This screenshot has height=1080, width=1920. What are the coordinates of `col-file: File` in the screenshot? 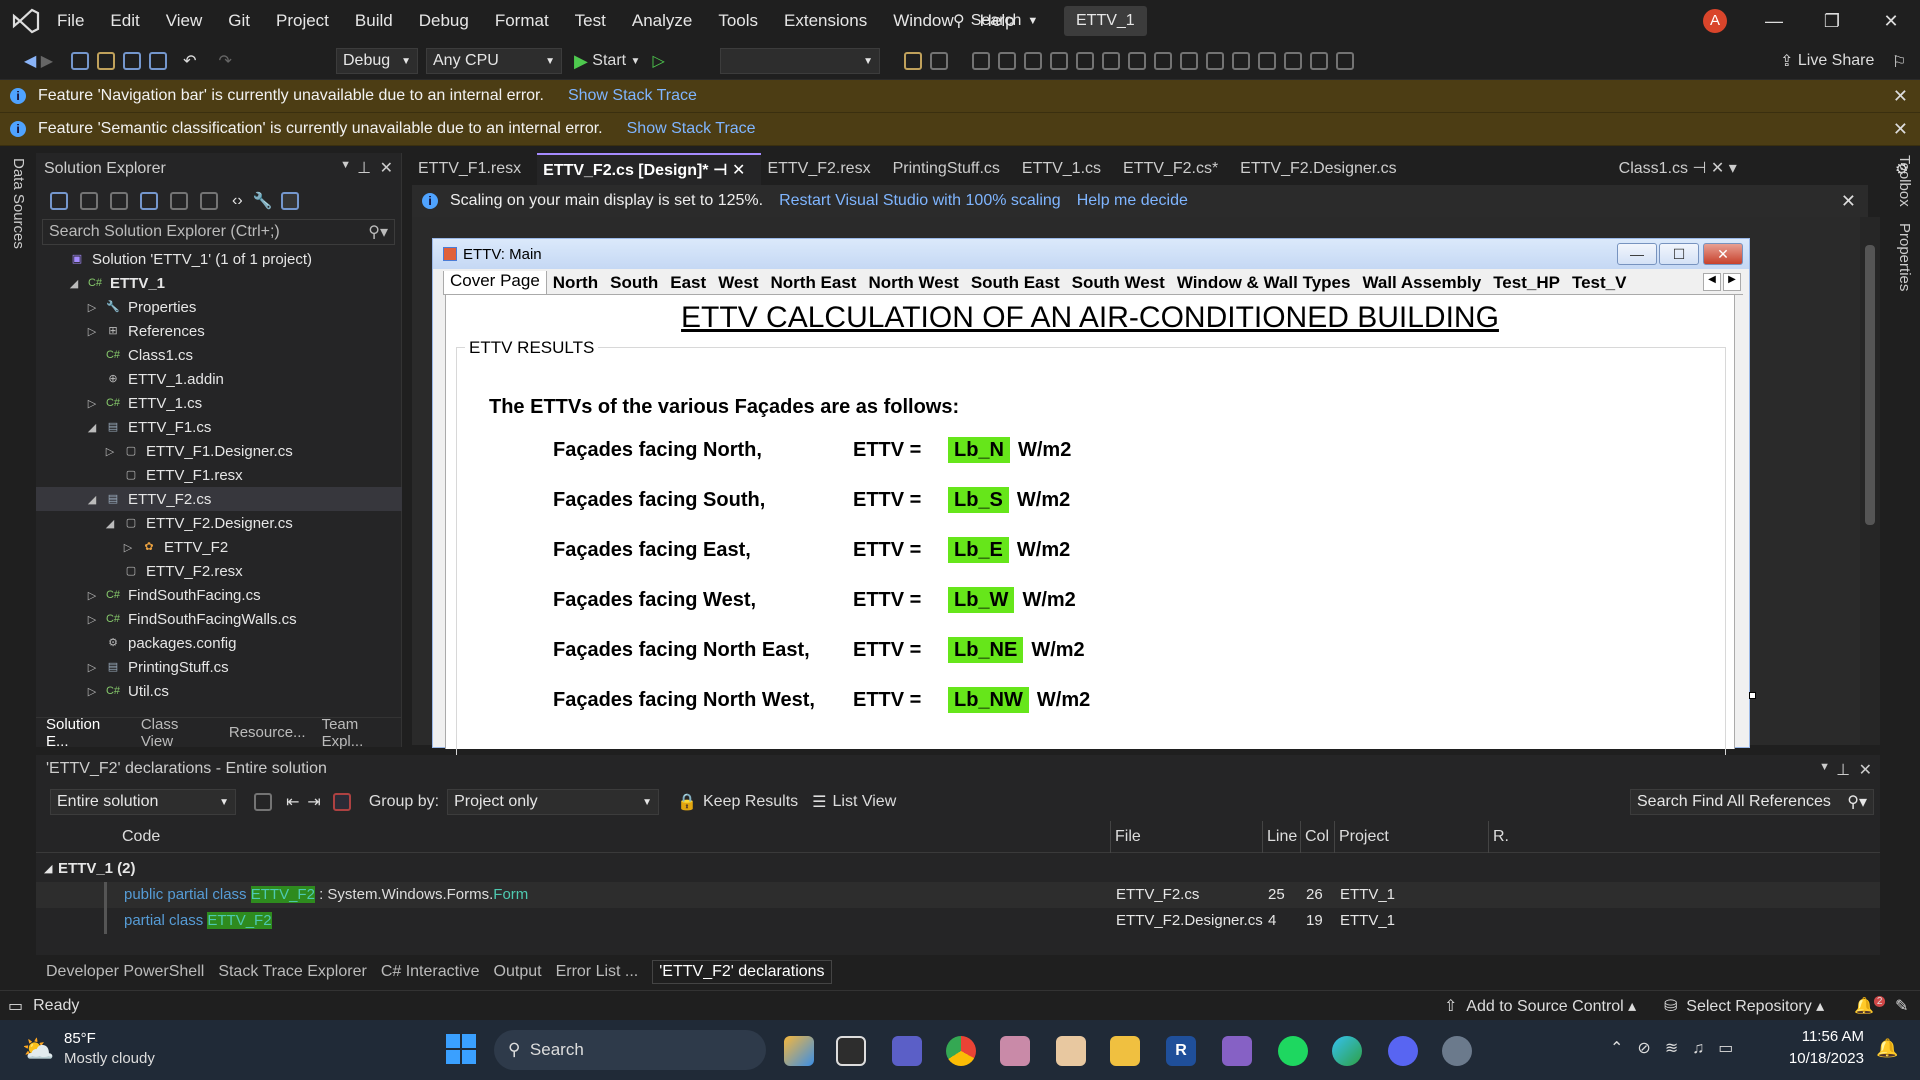 It's located at (1125, 837).